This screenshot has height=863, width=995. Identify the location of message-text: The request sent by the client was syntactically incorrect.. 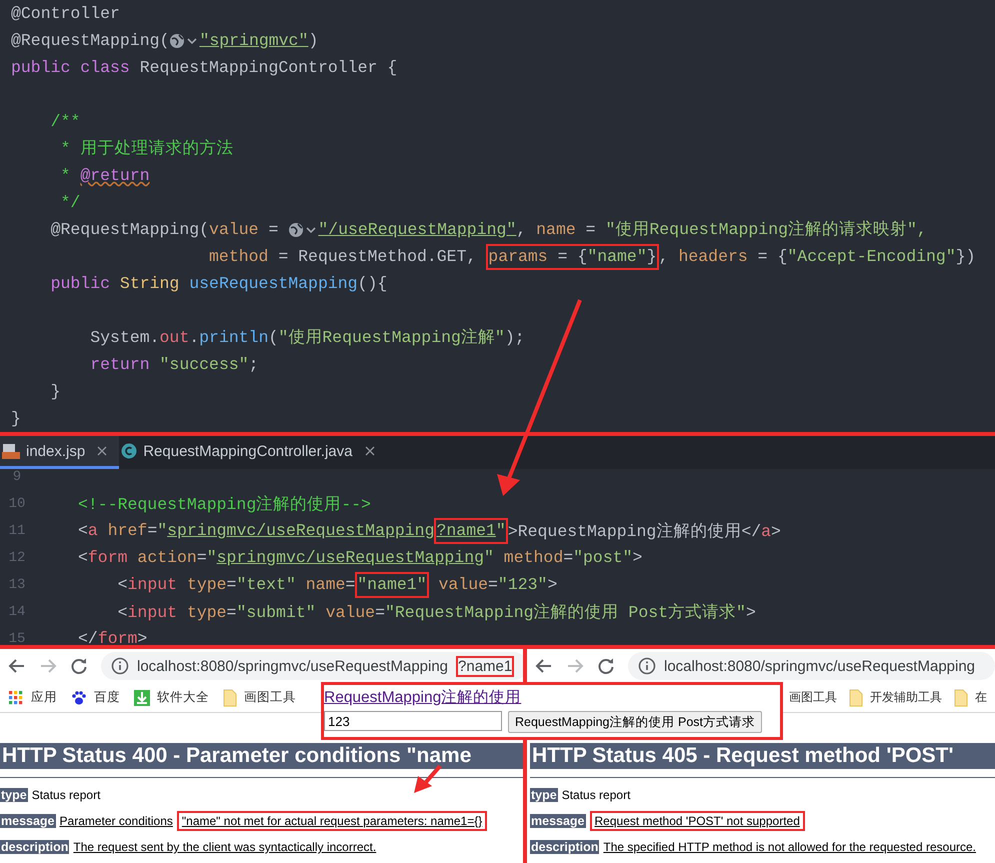
(224, 847).